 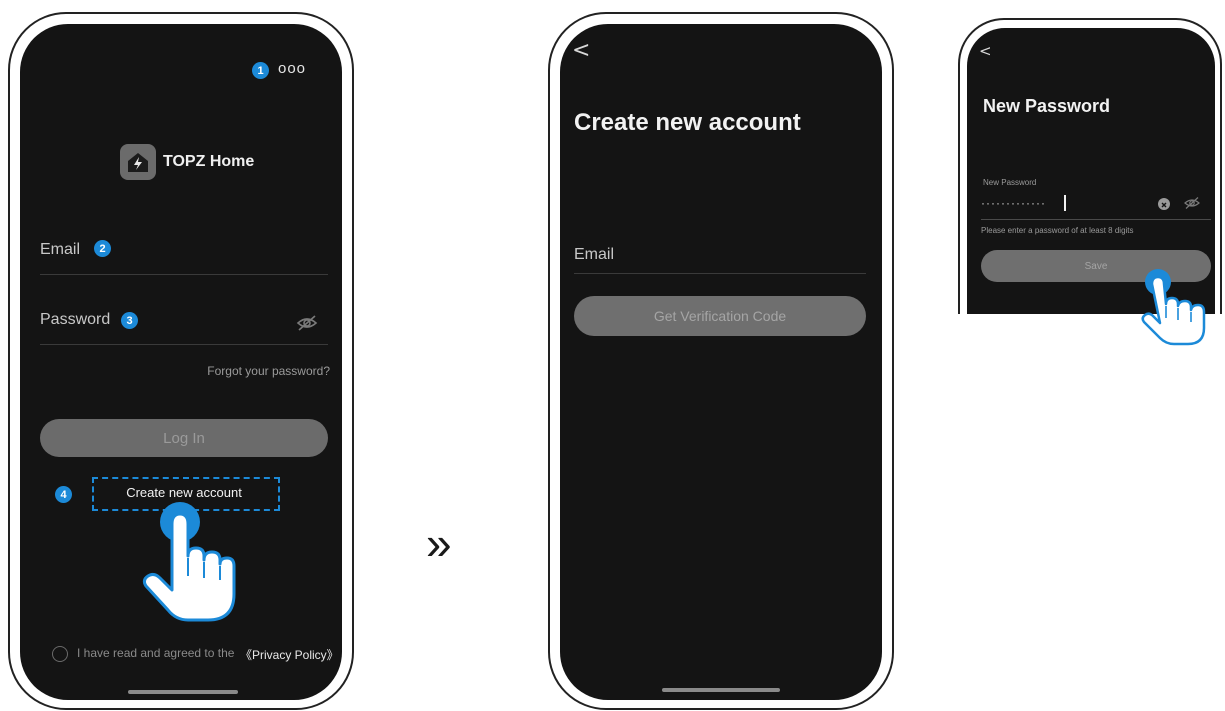 What do you see at coordinates (129, 320) in the screenshot?
I see `callout-badge-3: 3` at bounding box center [129, 320].